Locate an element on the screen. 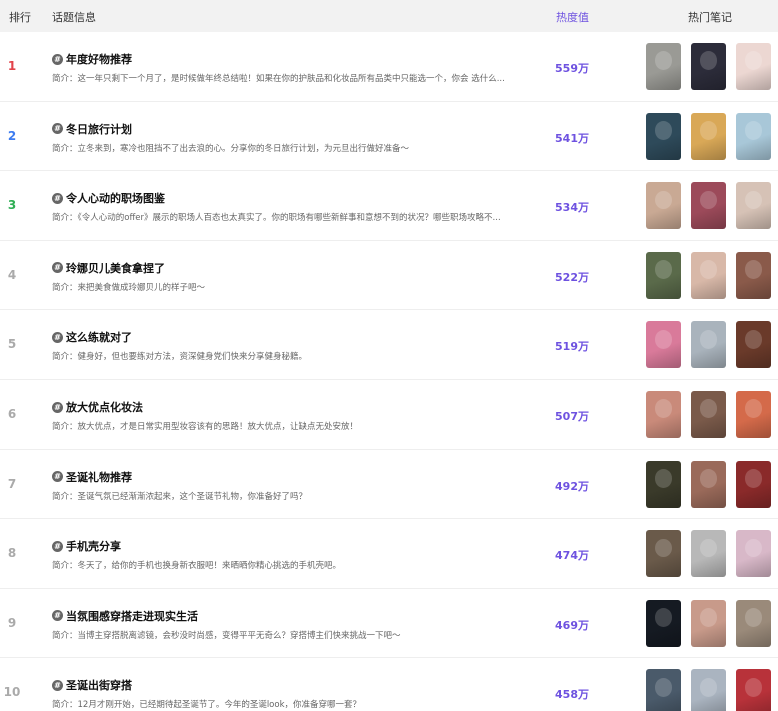 This screenshot has height=711, width=778. topic-description: 简介：12月才刚开始，已经期待起圣诞节了。今年的圣诞look，你准备穿哪一套？ is located at coordinates (207, 705).